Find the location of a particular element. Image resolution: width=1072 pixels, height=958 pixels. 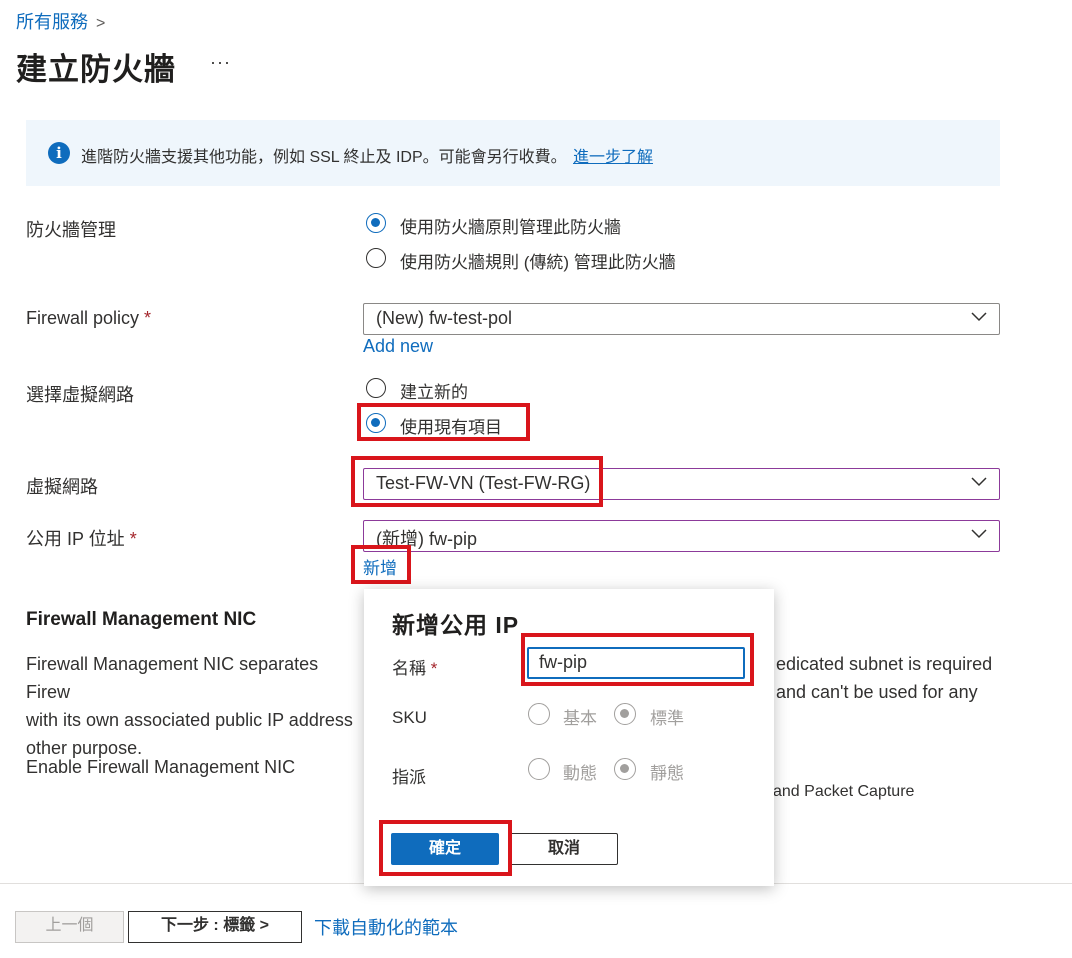

highlight-use-existing is located at coordinates (443, 422).